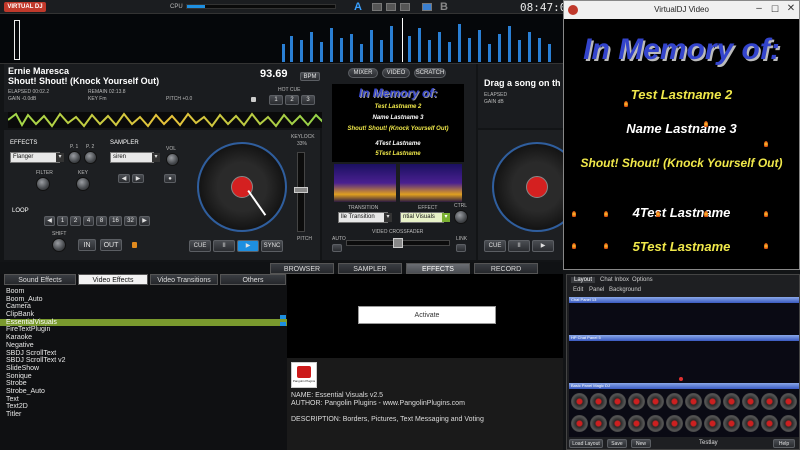 This screenshot has height=450, width=800. I want to click on effect-list-item: SlideShow, so click(143, 369).